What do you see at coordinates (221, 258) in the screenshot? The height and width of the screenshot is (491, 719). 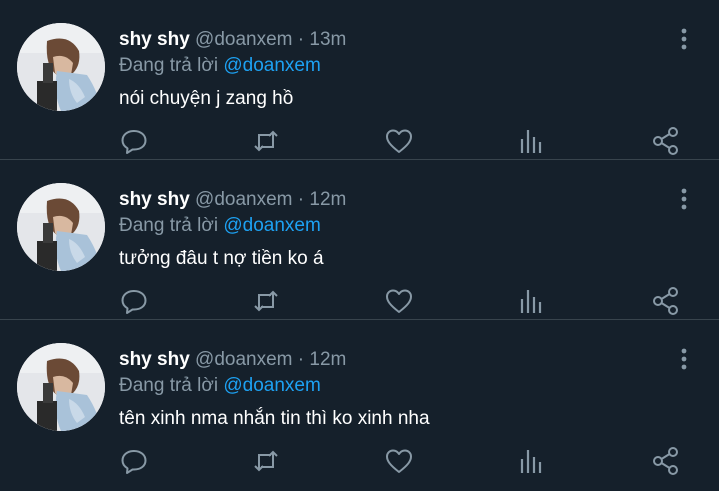 I see `tweet-text: tưởng đâu t nợ tiền ko á` at bounding box center [221, 258].